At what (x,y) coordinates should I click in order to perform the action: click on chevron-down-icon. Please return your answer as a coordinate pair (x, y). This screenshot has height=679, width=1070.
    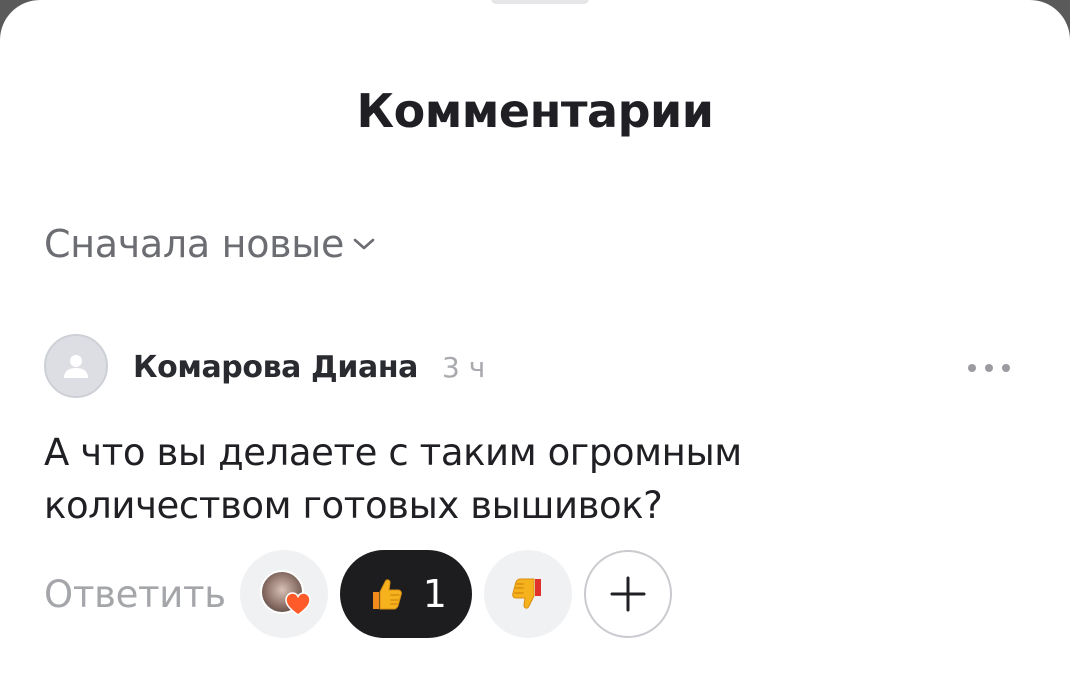
    Looking at the image, I should click on (364, 244).